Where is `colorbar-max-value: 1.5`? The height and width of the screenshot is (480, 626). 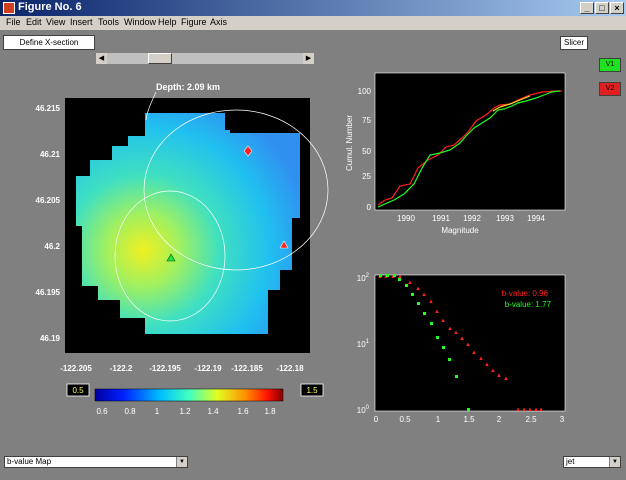
colorbar-max-value: 1.5 is located at coordinates (312, 390).